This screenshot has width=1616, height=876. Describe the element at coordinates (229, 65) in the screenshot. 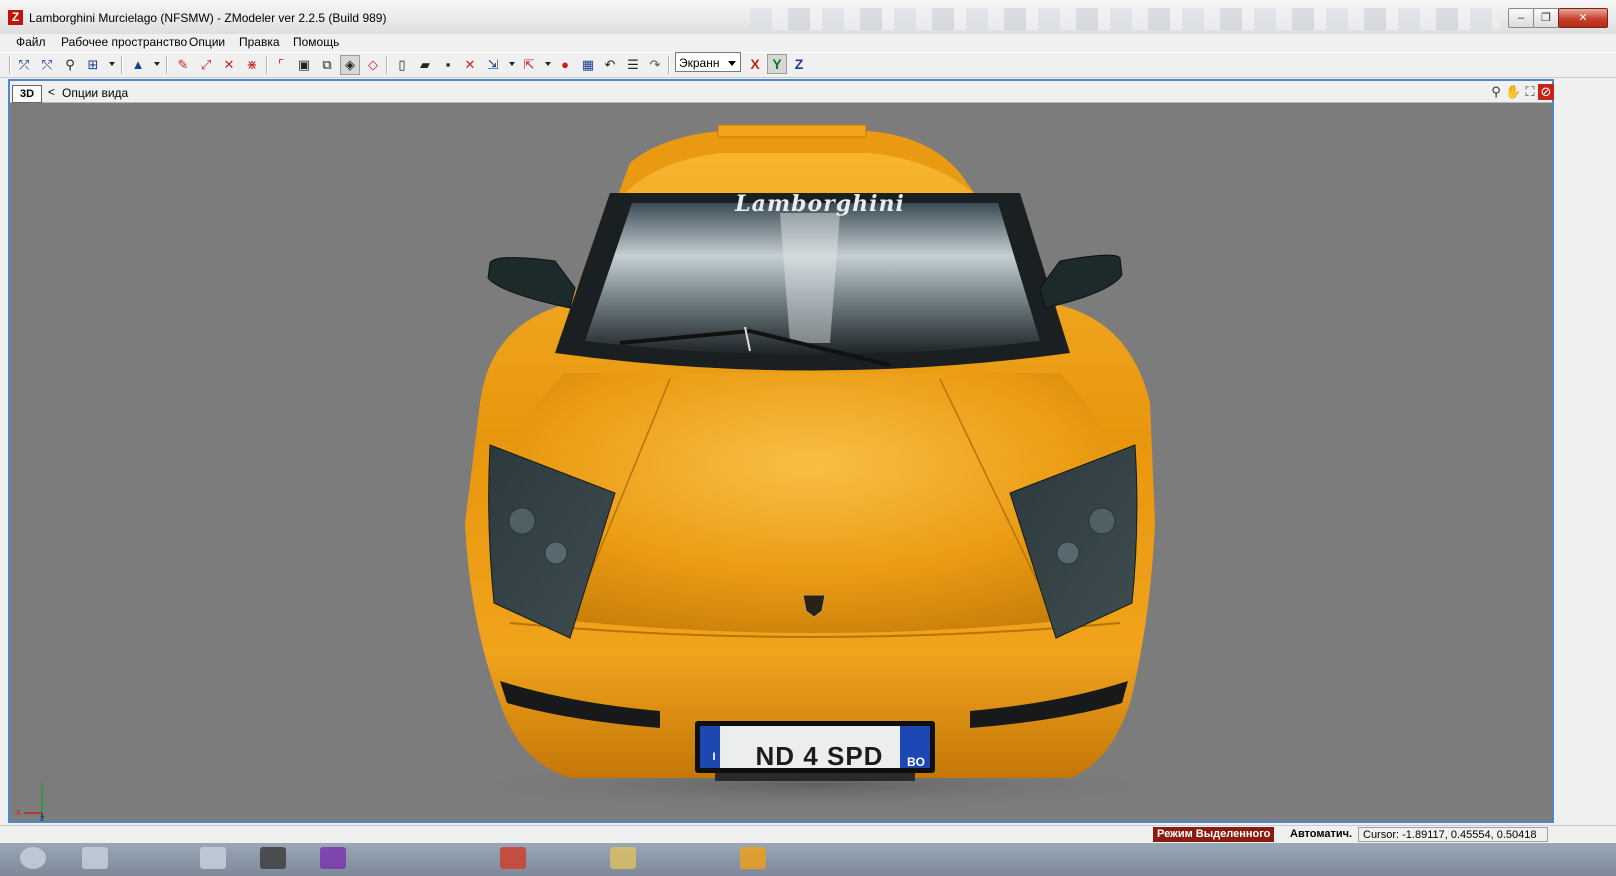

I see `rotate-axis-icon: ✕` at that location.